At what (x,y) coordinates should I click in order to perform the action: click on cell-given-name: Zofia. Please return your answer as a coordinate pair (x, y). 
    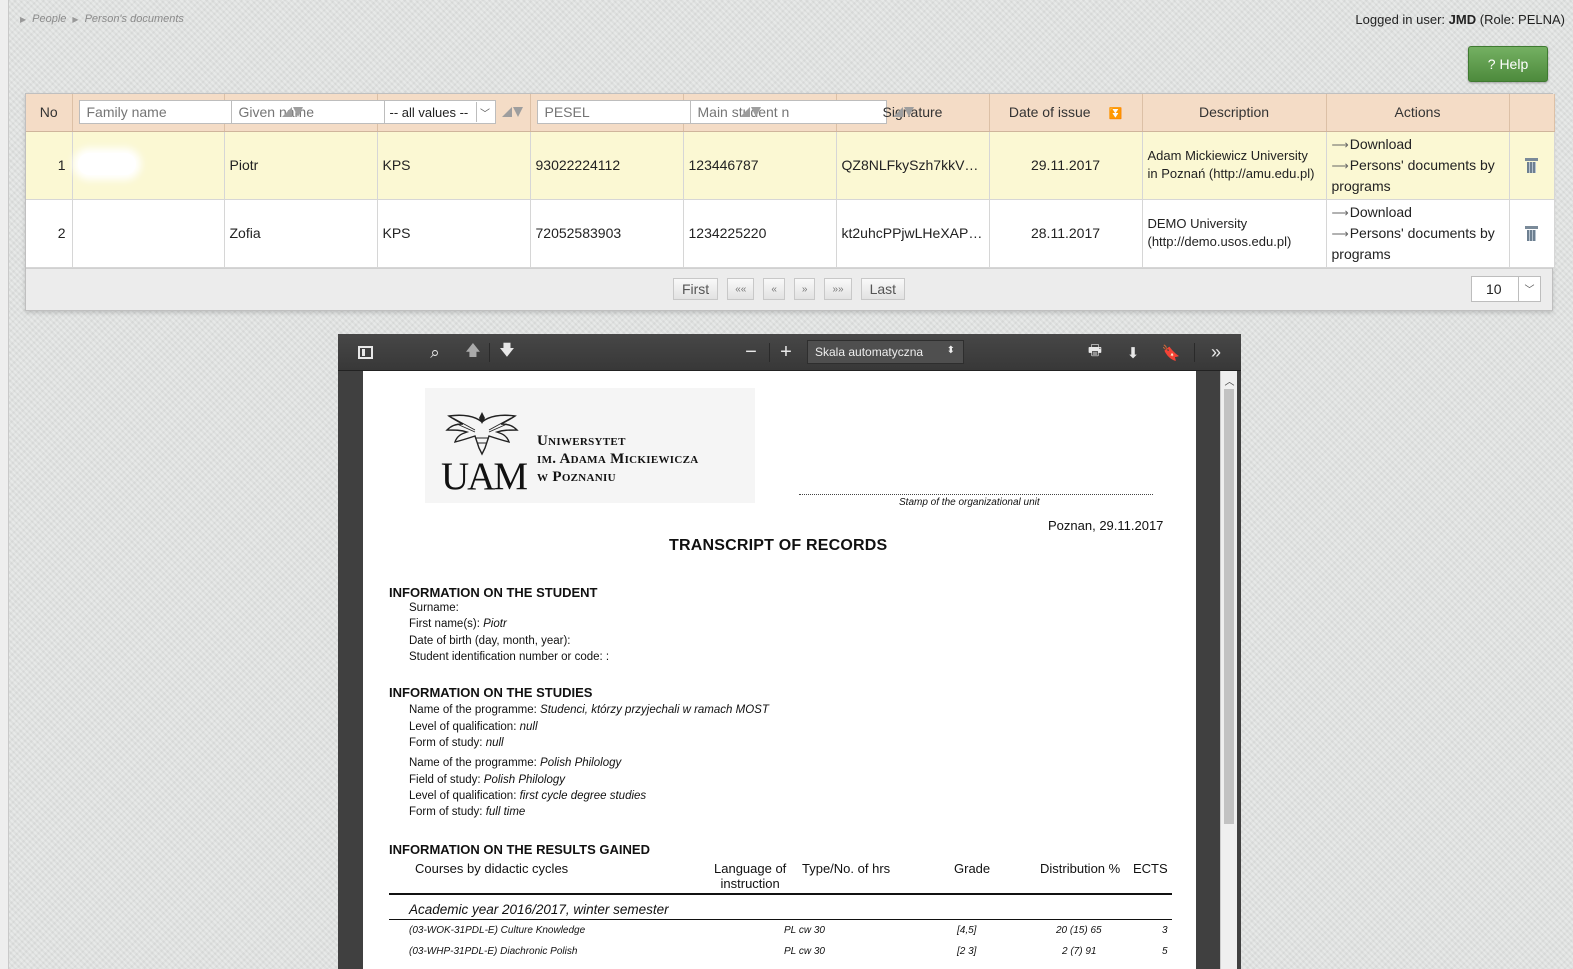
    Looking at the image, I should click on (301, 233).